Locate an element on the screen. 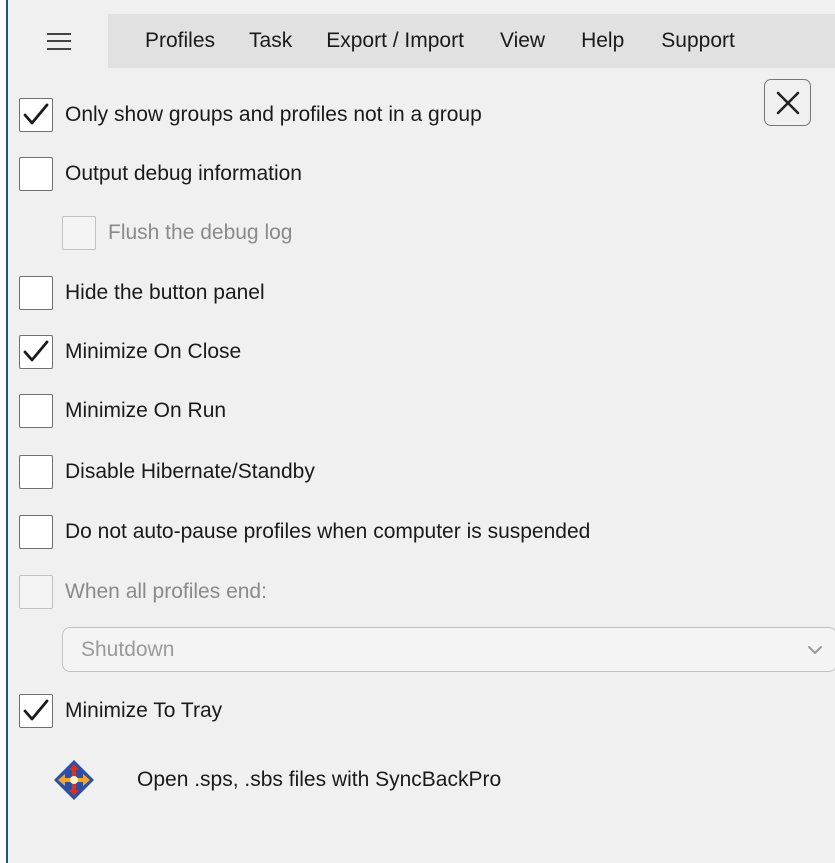  option-minimize-on-close: Minimize On Close is located at coordinates (130, 352).